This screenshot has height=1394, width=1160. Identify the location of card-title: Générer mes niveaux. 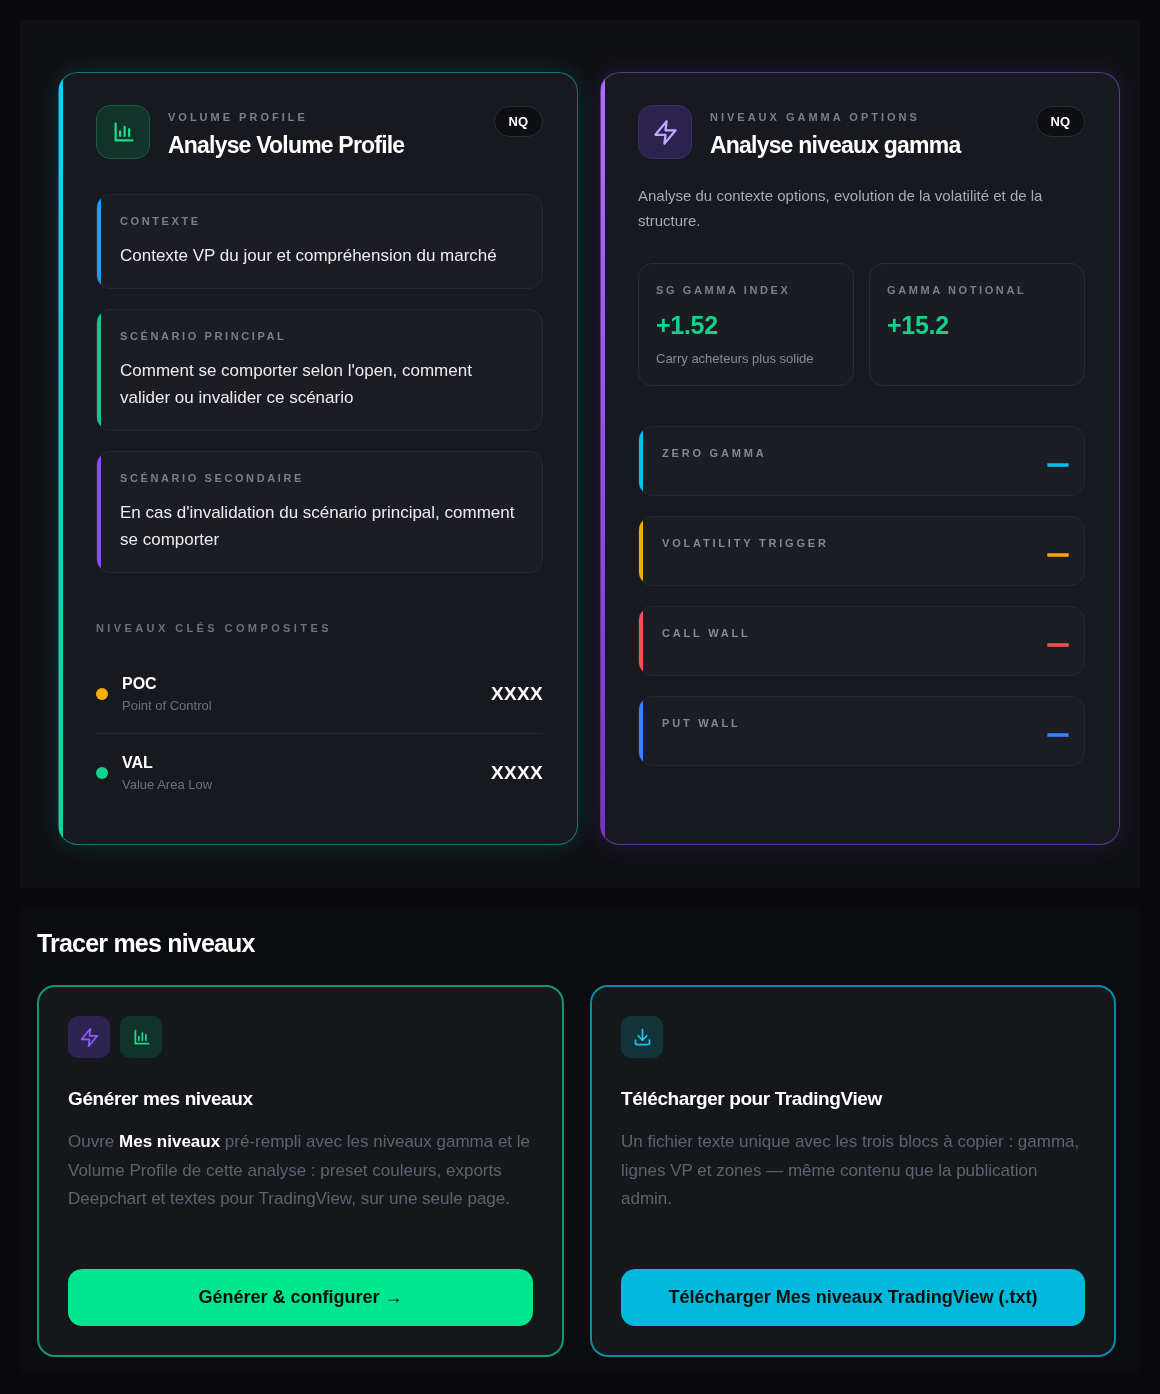
(161, 1099).